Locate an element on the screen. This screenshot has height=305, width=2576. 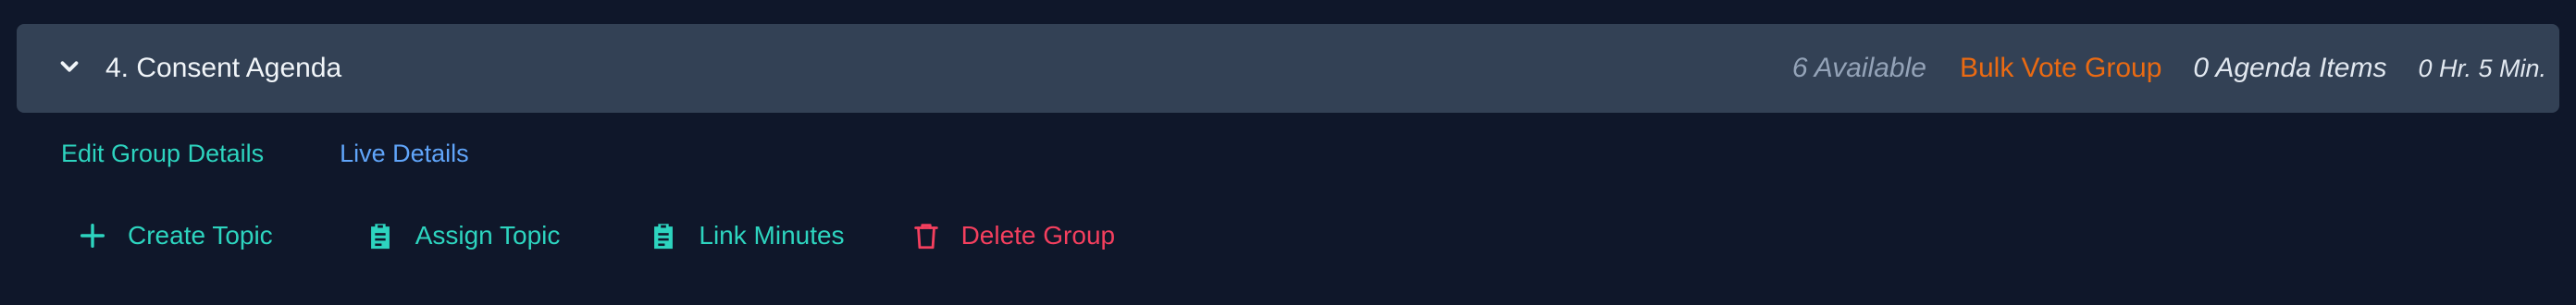
delete-group-button: Delete Group is located at coordinates (1013, 235).